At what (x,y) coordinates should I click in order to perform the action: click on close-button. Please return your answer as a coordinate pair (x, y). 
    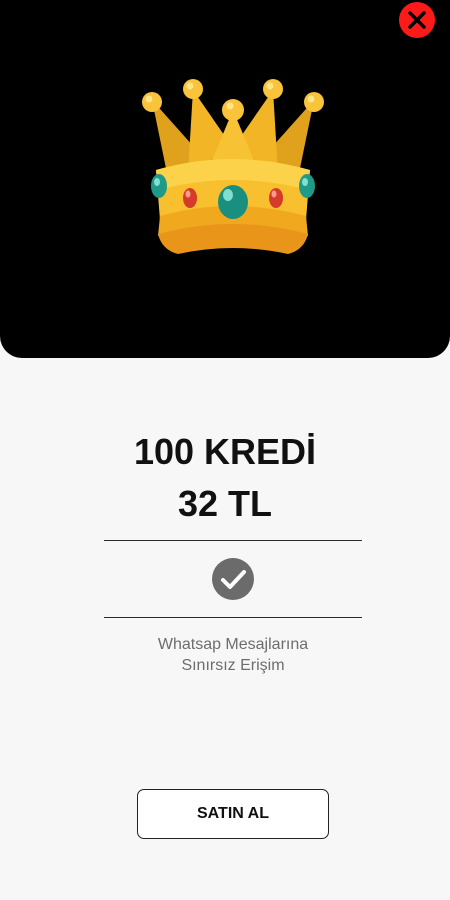
    Looking at the image, I should click on (417, 20).